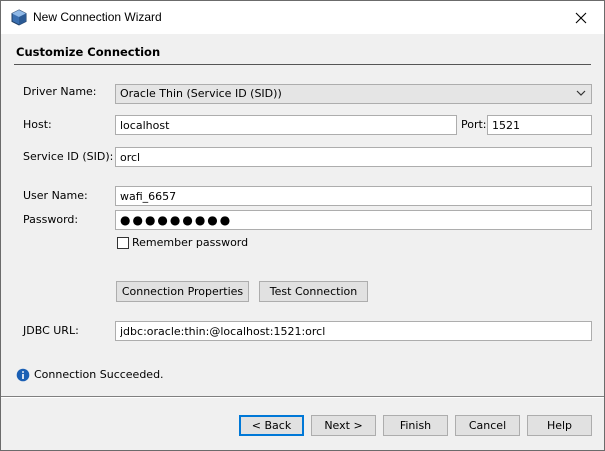 This screenshot has height=451, width=605. Describe the element at coordinates (415, 425) in the screenshot. I see `finish-button: Finish` at that location.